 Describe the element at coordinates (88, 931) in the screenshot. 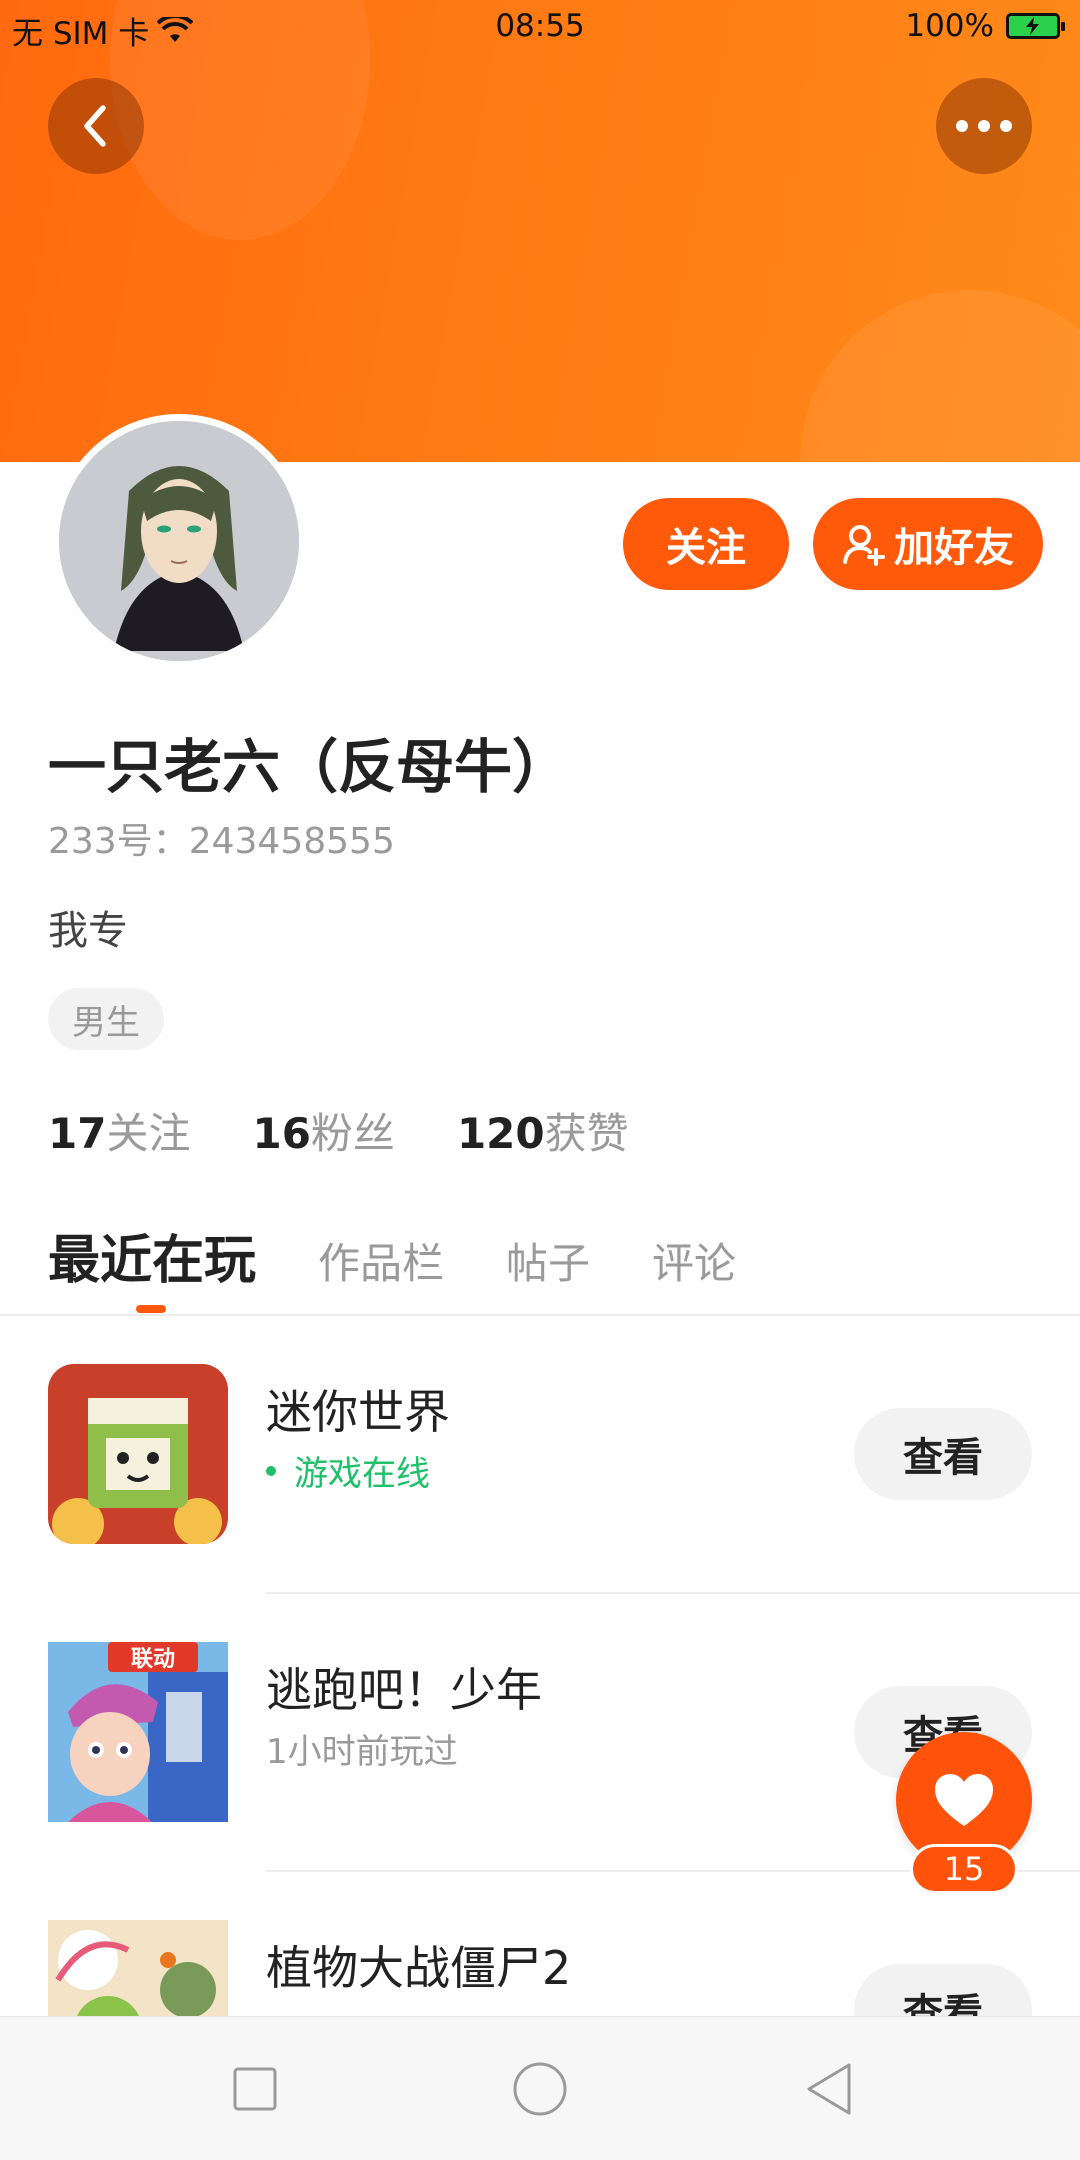

I see `profile-bio: 我专` at that location.